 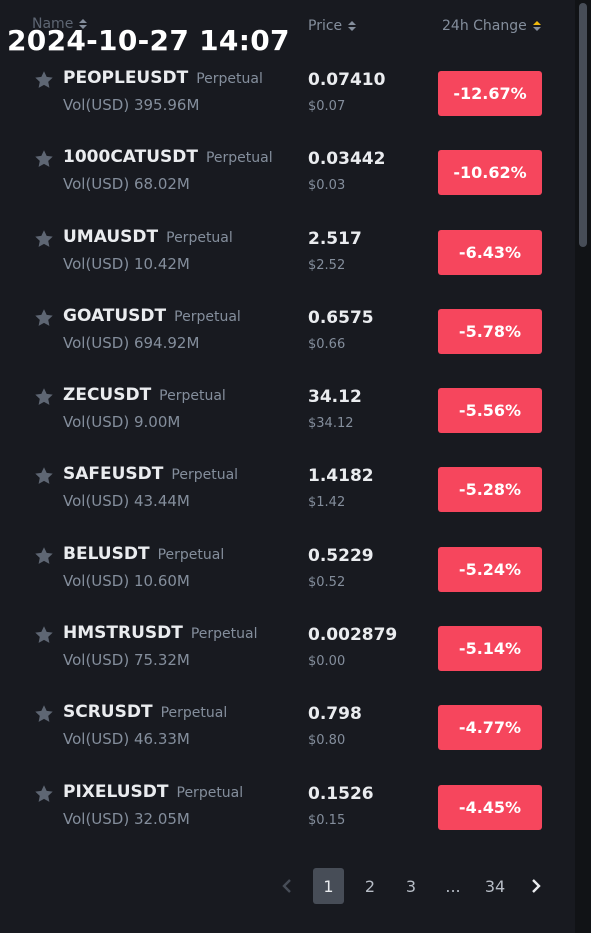 I want to click on volume-text: Vol(USD) 68.02M, so click(x=126, y=184).